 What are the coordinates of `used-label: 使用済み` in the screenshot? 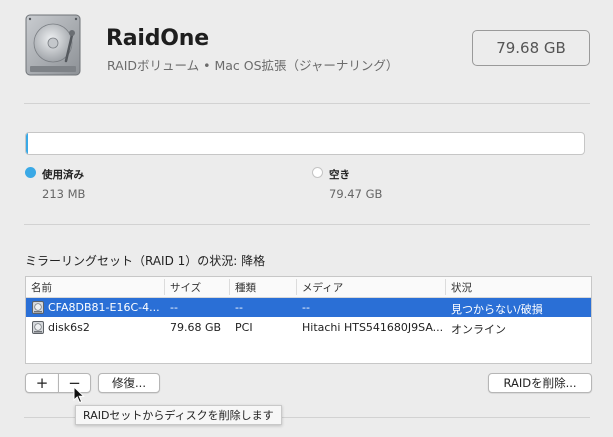 It's located at (63, 175).